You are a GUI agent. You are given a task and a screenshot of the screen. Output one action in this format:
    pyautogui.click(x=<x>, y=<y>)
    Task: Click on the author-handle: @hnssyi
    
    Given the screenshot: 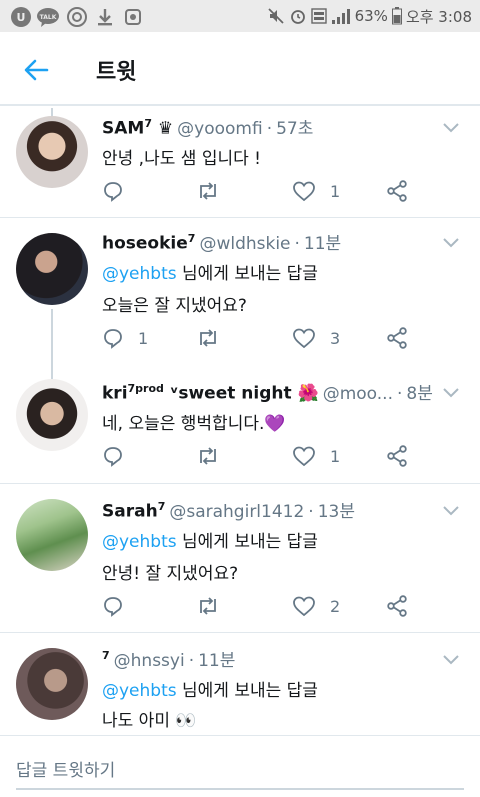 What is the action you would take?
    pyautogui.click(x=149, y=661)
    